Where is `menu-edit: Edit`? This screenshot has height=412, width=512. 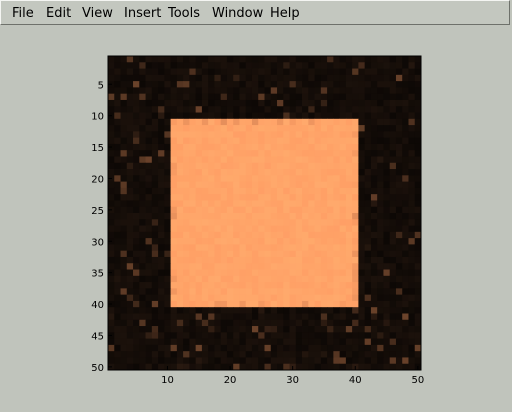 menu-edit: Edit is located at coordinates (58, 14).